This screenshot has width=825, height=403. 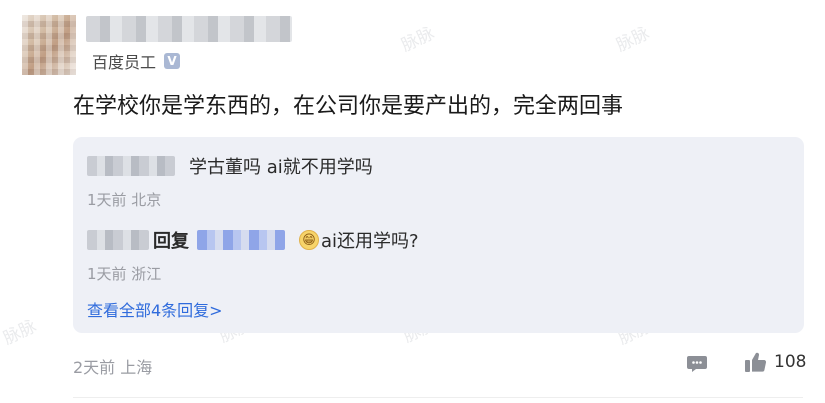 What do you see at coordinates (155, 309) in the screenshot?
I see `view-all-replies-link: 查看全部4条回复>` at bounding box center [155, 309].